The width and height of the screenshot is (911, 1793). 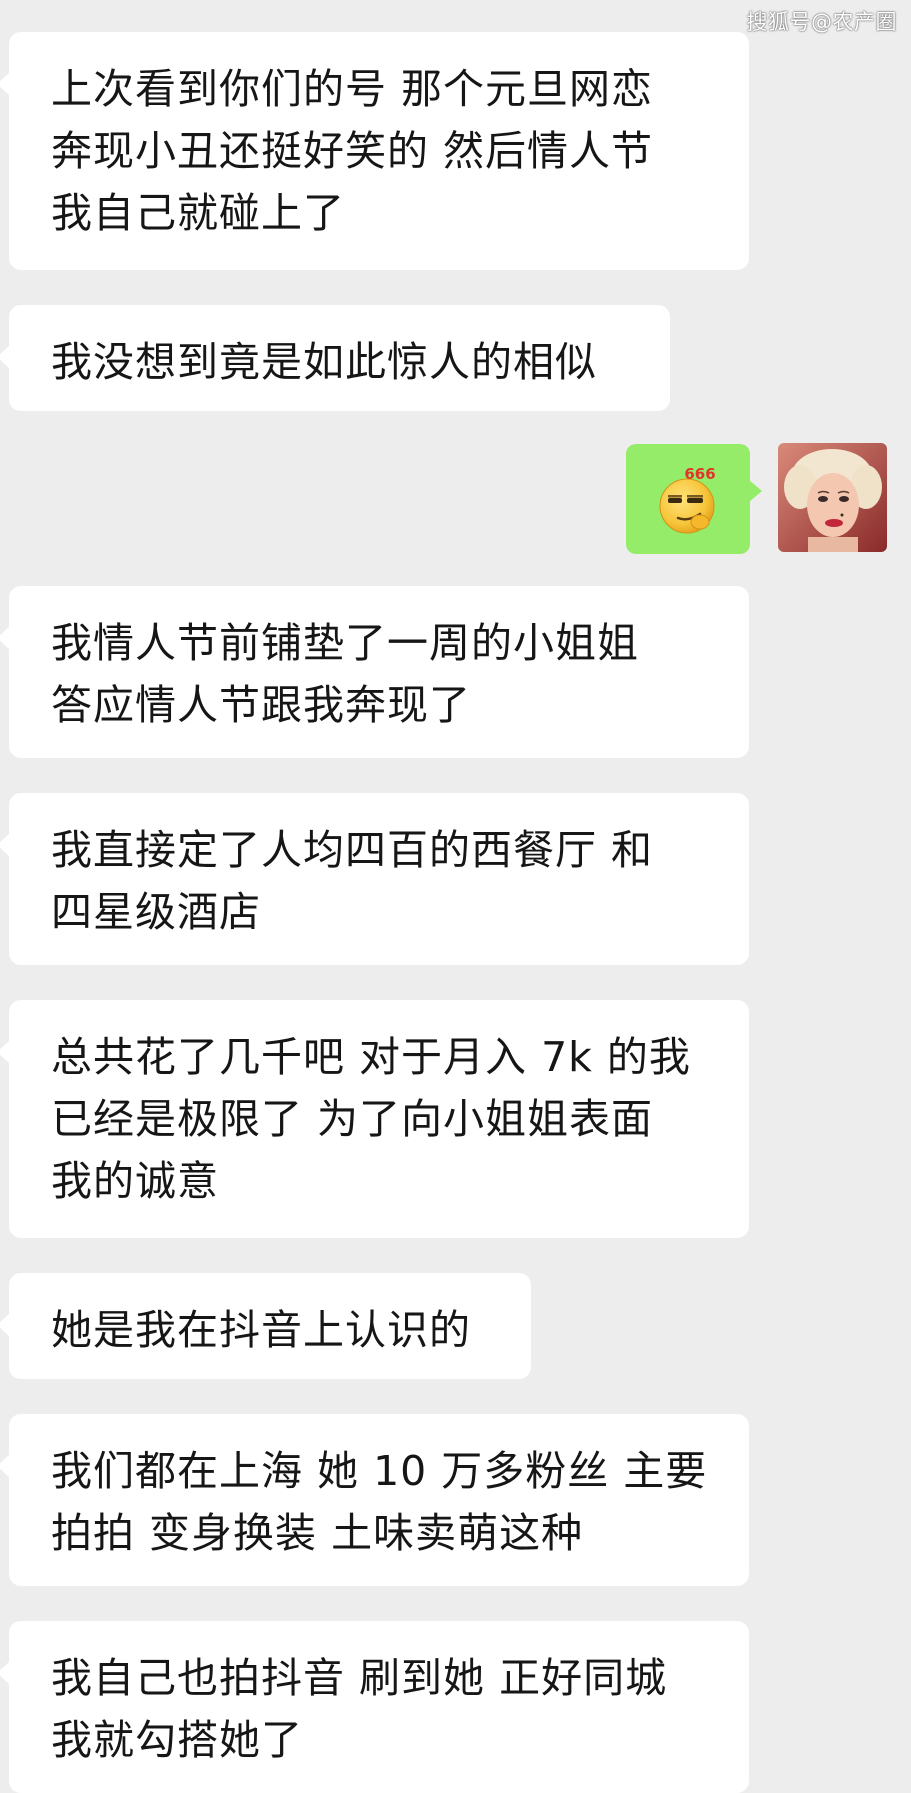 I want to click on sticker-666-label: 666, so click(x=699, y=474).